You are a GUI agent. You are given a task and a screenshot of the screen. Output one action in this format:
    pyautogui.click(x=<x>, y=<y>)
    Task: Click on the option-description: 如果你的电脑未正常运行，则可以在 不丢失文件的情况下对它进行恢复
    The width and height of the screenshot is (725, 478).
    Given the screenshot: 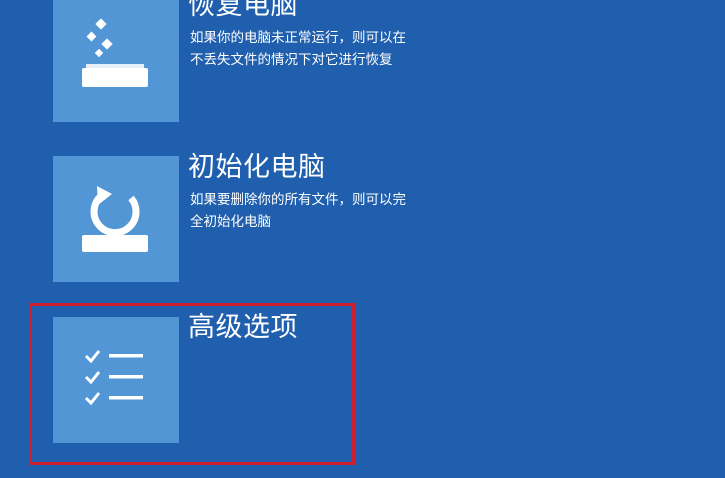 What is the action you would take?
    pyautogui.click(x=298, y=49)
    